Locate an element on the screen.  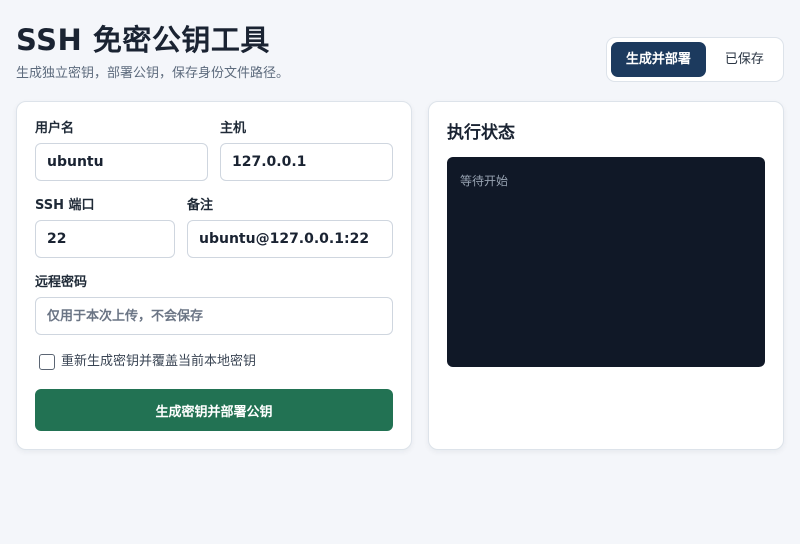
regenerate-option: 重新生成密钥并覆盖当前本地密钥 is located at coordinates (147, 362).